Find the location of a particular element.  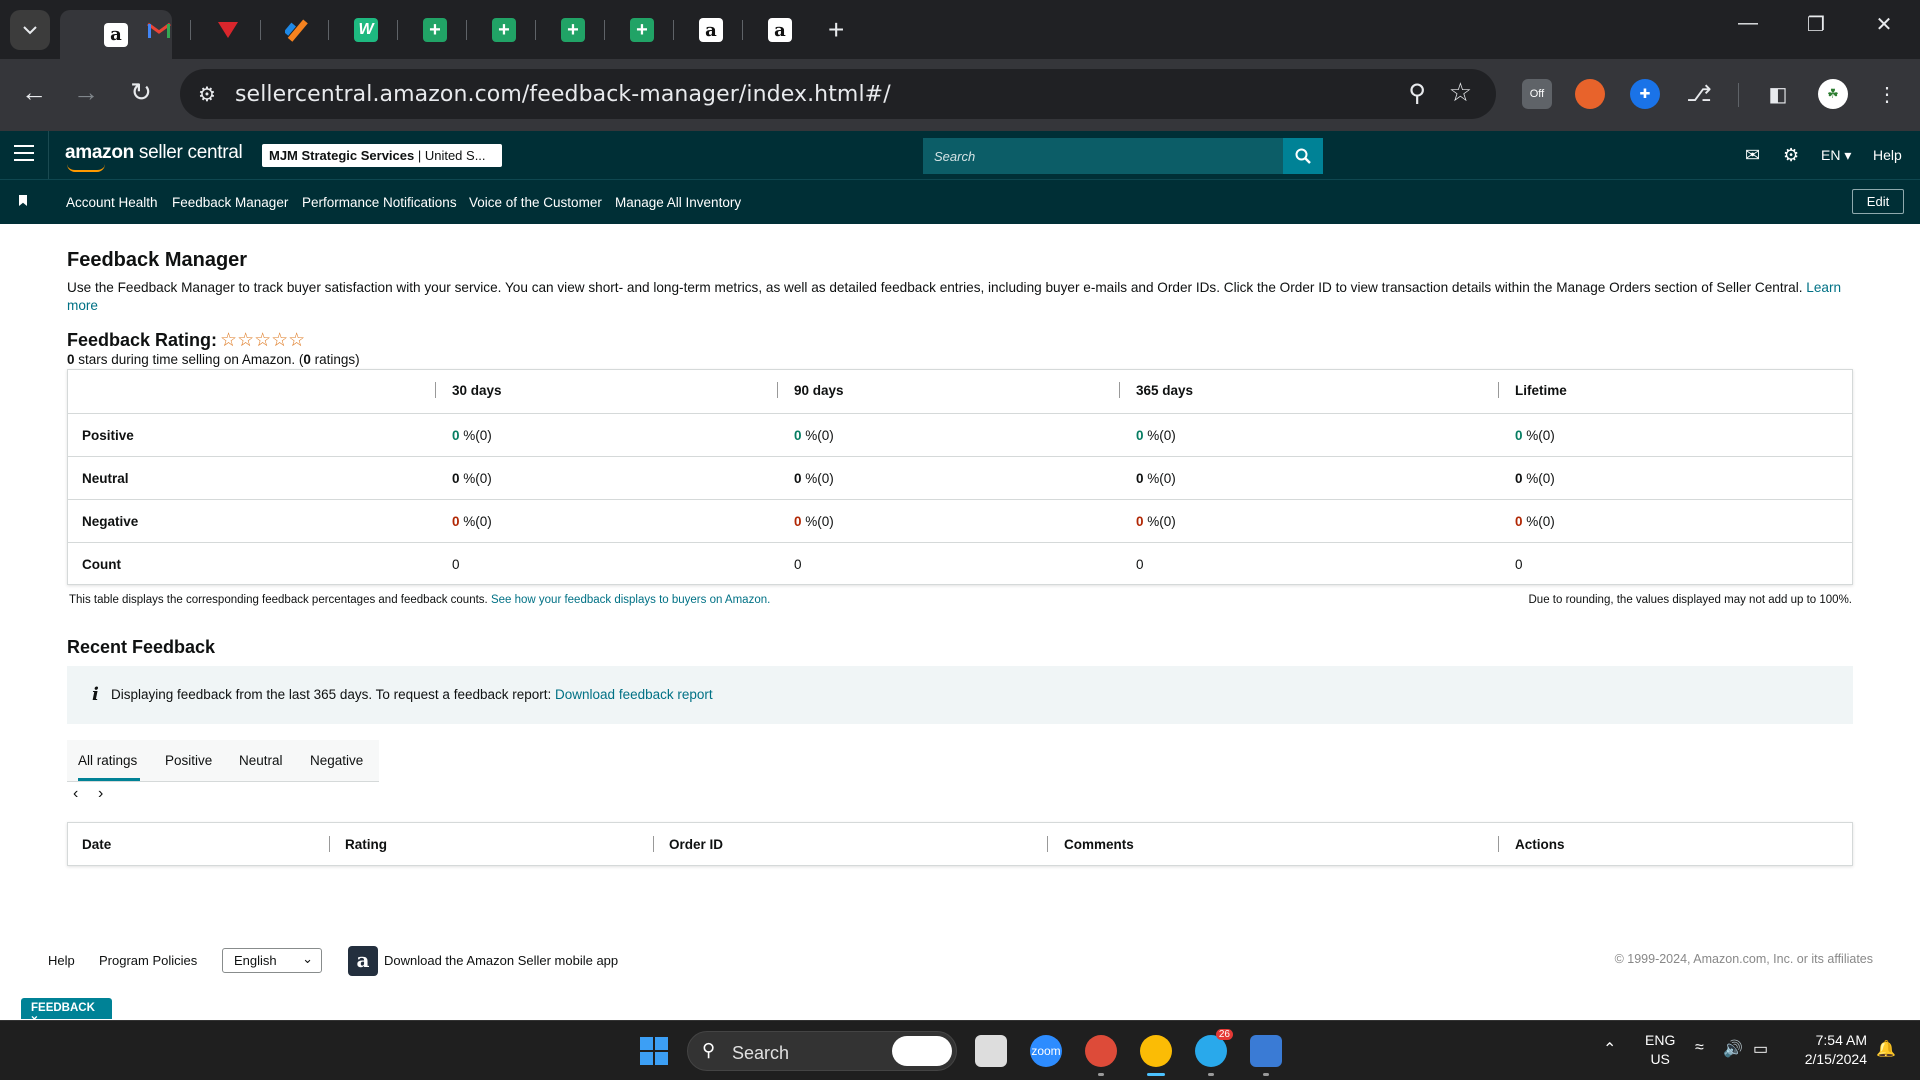

tab-positive: Positive is located at coordinates (188, 760).